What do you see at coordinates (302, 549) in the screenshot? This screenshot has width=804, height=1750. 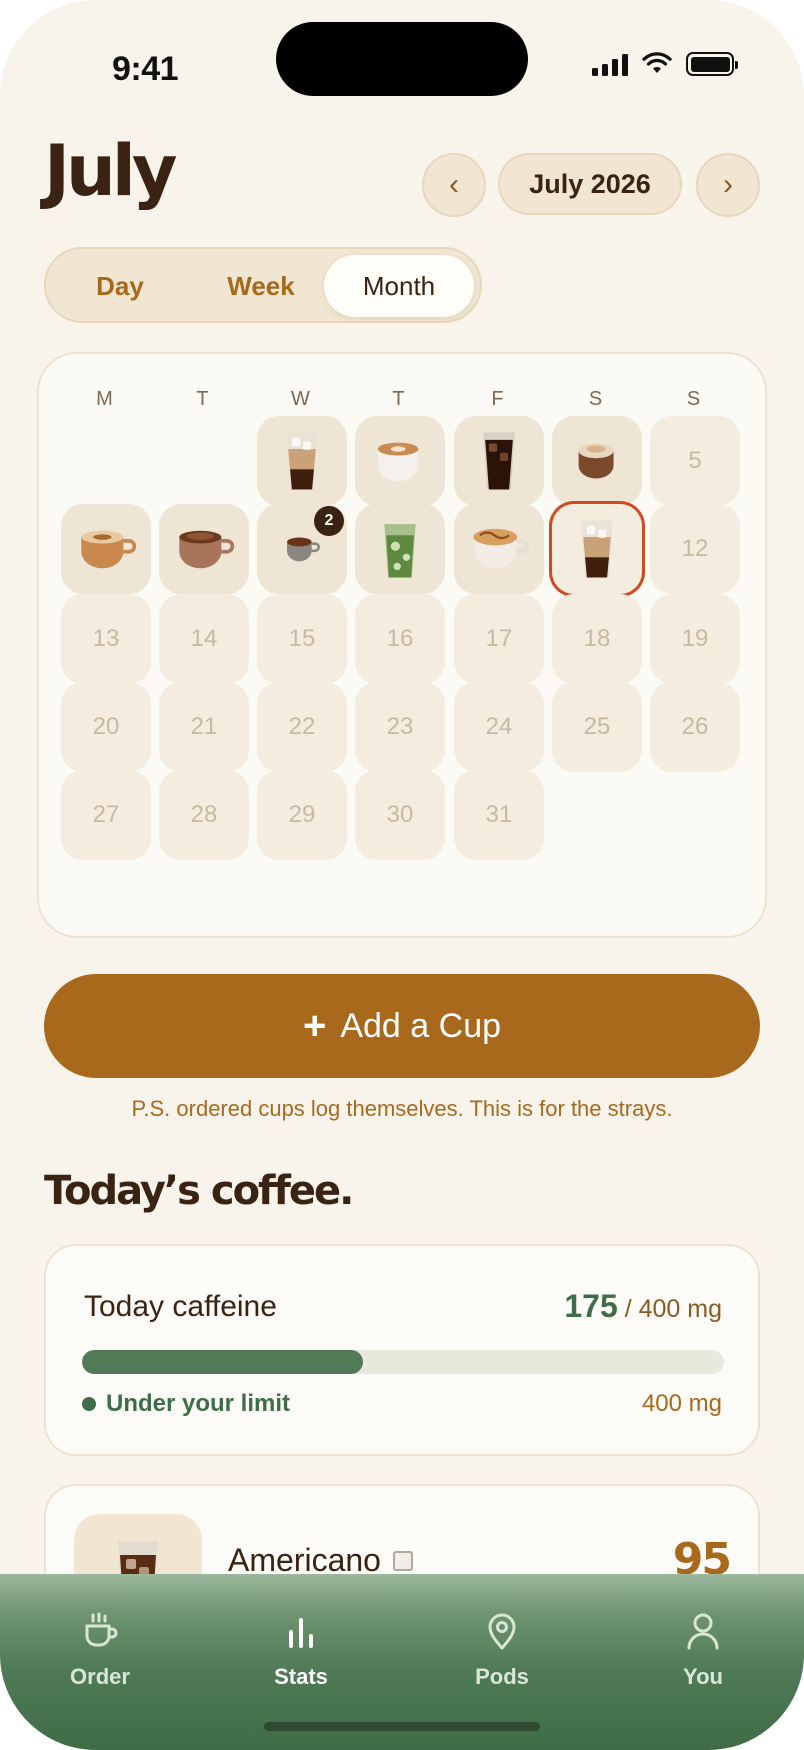 I see `calendar-day-8: 2` at bounding box center [302, 549].